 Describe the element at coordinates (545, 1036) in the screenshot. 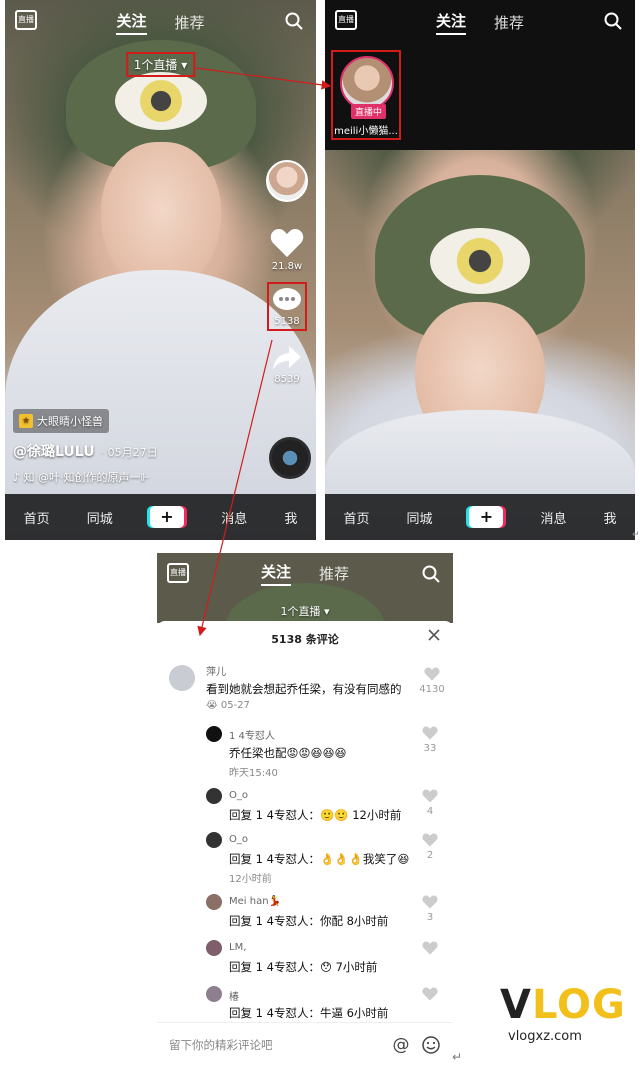

I see `watermark-url: vlogxz.com` at that location.